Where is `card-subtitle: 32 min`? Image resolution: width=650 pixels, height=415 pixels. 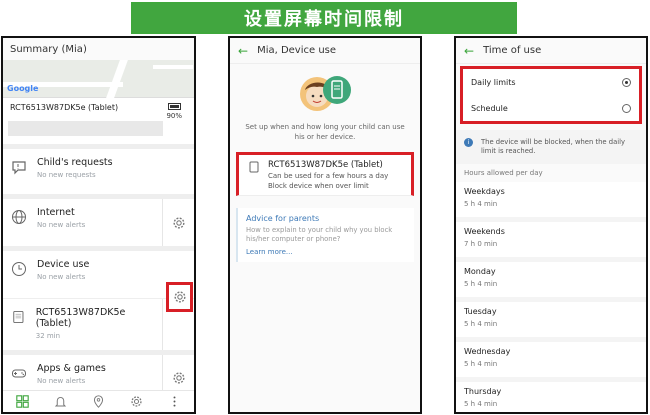
card-subtitle: 32 min is located at coordinates (48, 336).